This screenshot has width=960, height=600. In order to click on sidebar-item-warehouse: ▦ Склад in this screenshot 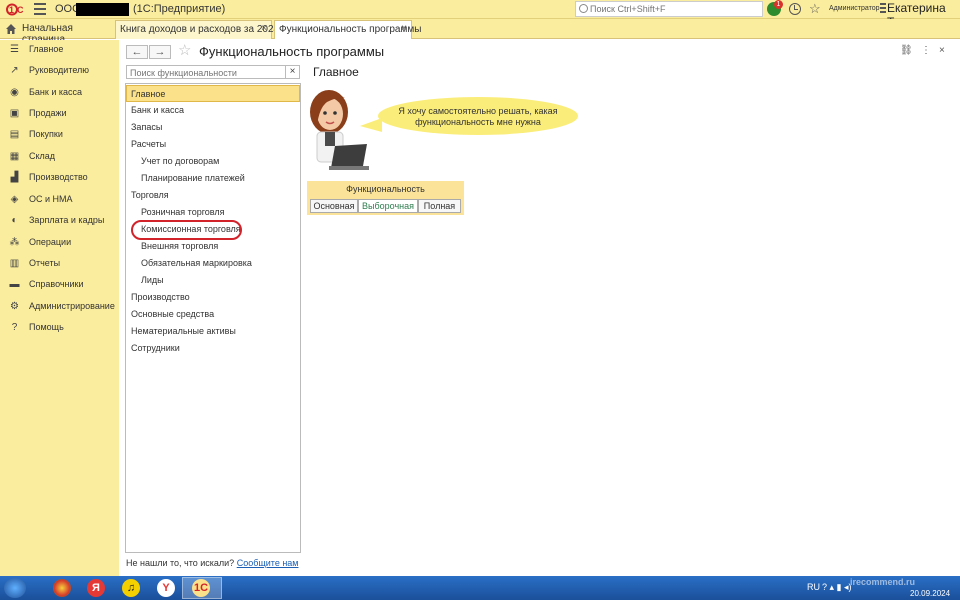, I will do `click(59, 157)`.